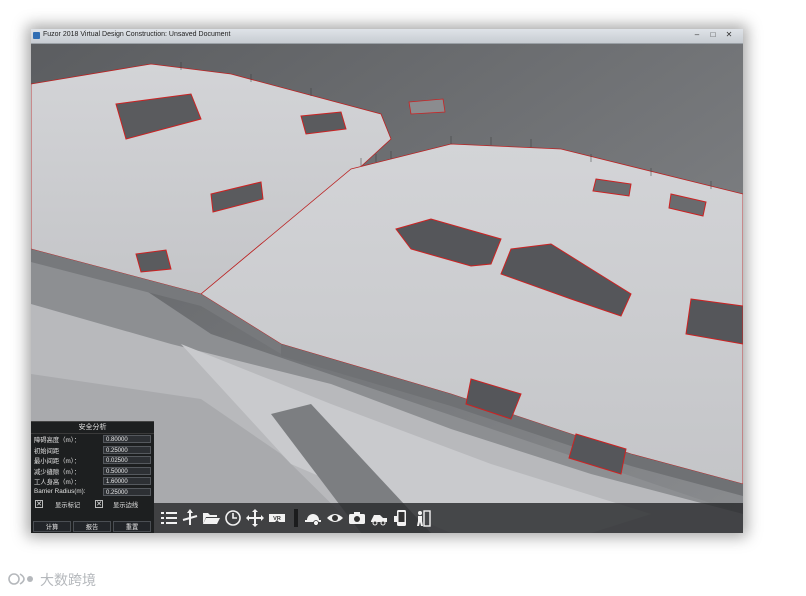  I want to click on clock-icon, so click(233, 518).